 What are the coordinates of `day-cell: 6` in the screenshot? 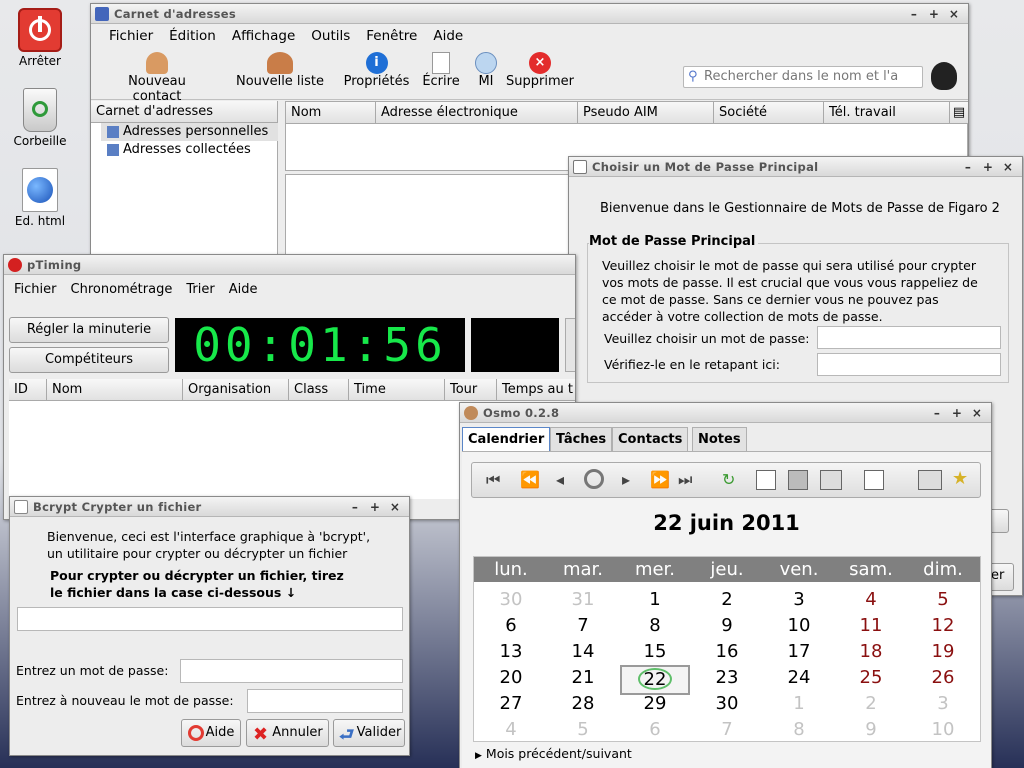 It's located at (511, 626).